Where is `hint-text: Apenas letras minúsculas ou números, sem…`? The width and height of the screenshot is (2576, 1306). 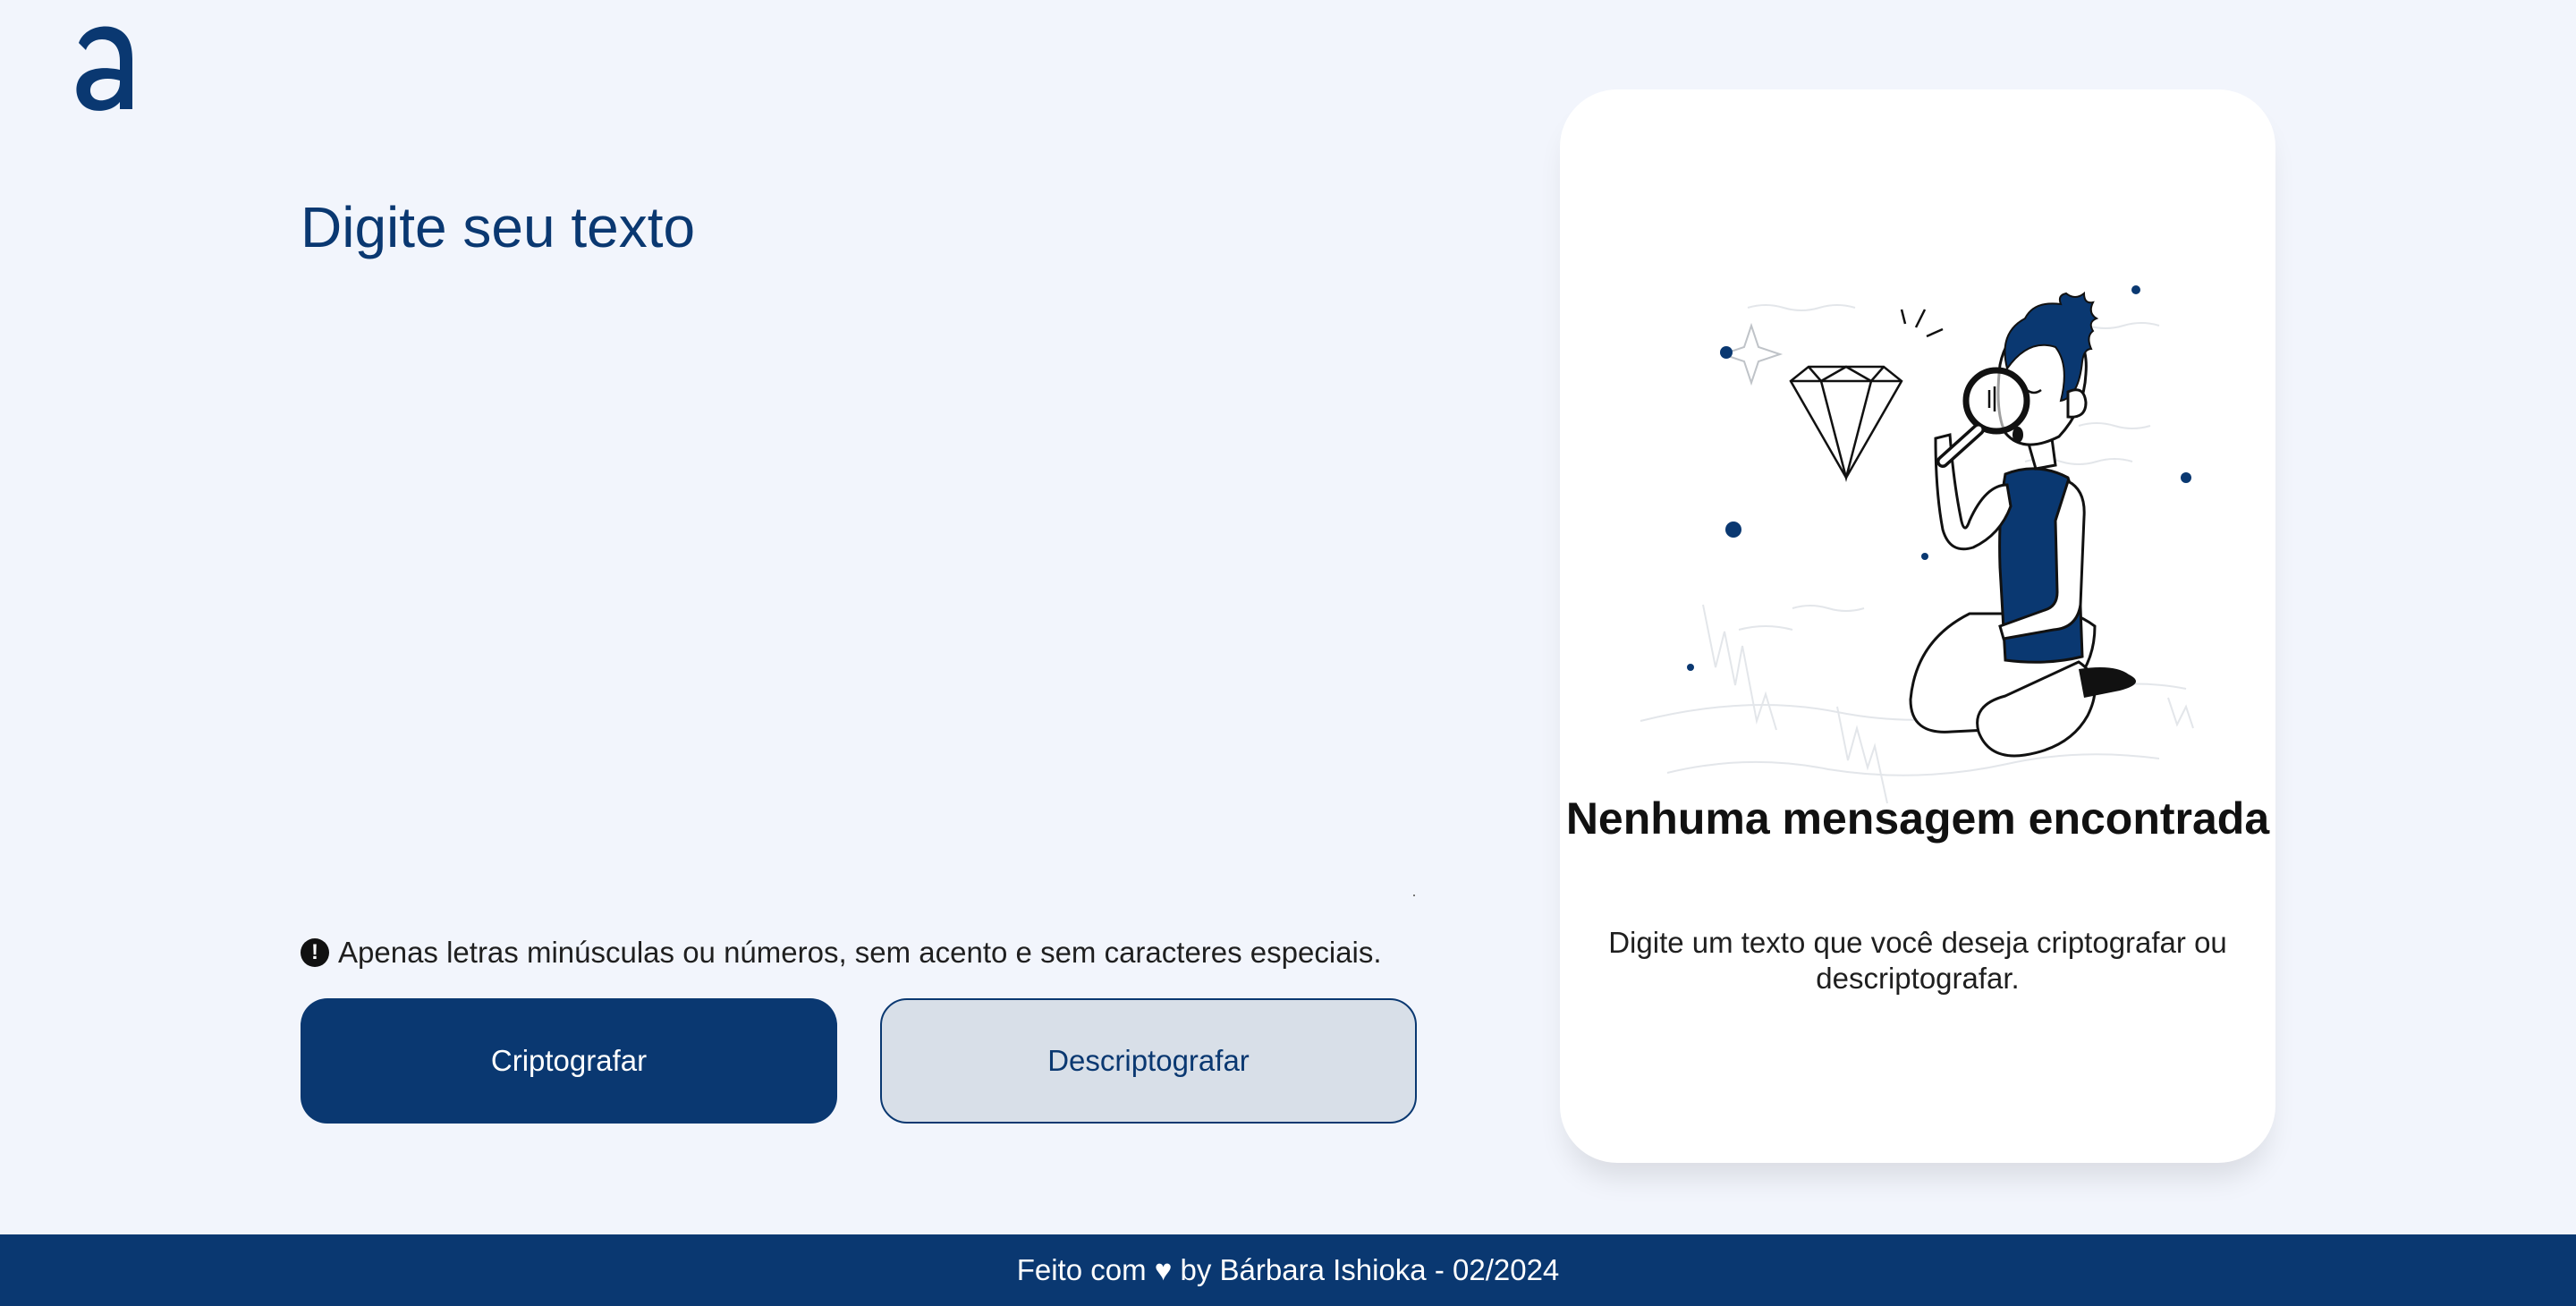
hint-text: Apenas letras minúsculas ou números, sem… is located at coordinates (860, 952).